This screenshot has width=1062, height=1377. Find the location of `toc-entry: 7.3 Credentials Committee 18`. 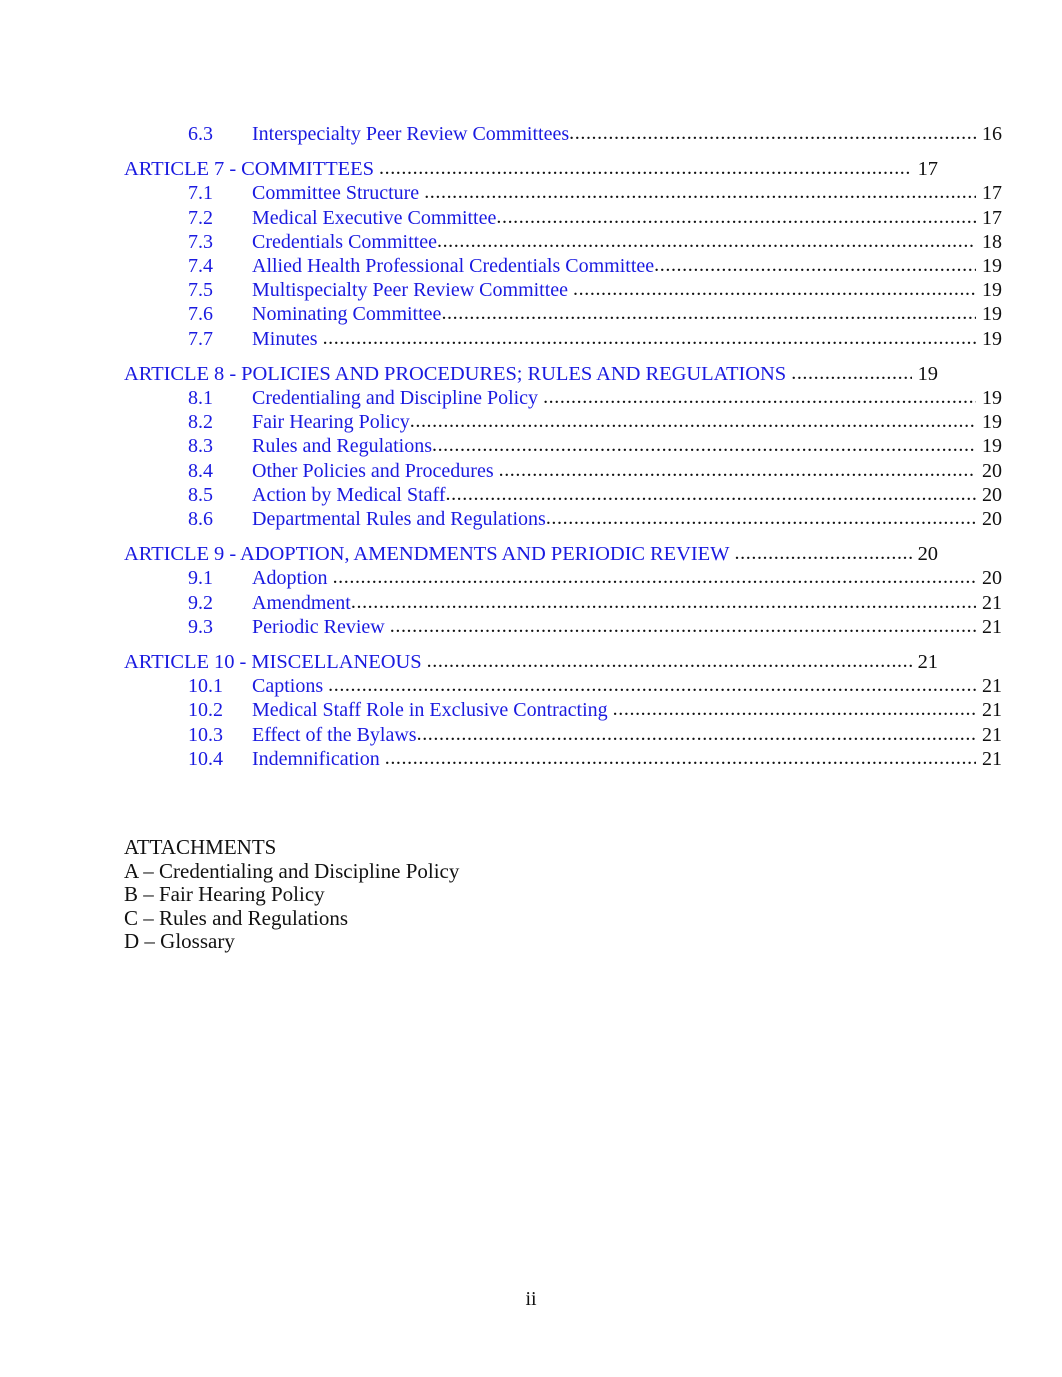

toc-entry: 7.3 Credentials Committee 18 is located at coordinates (563, 242).